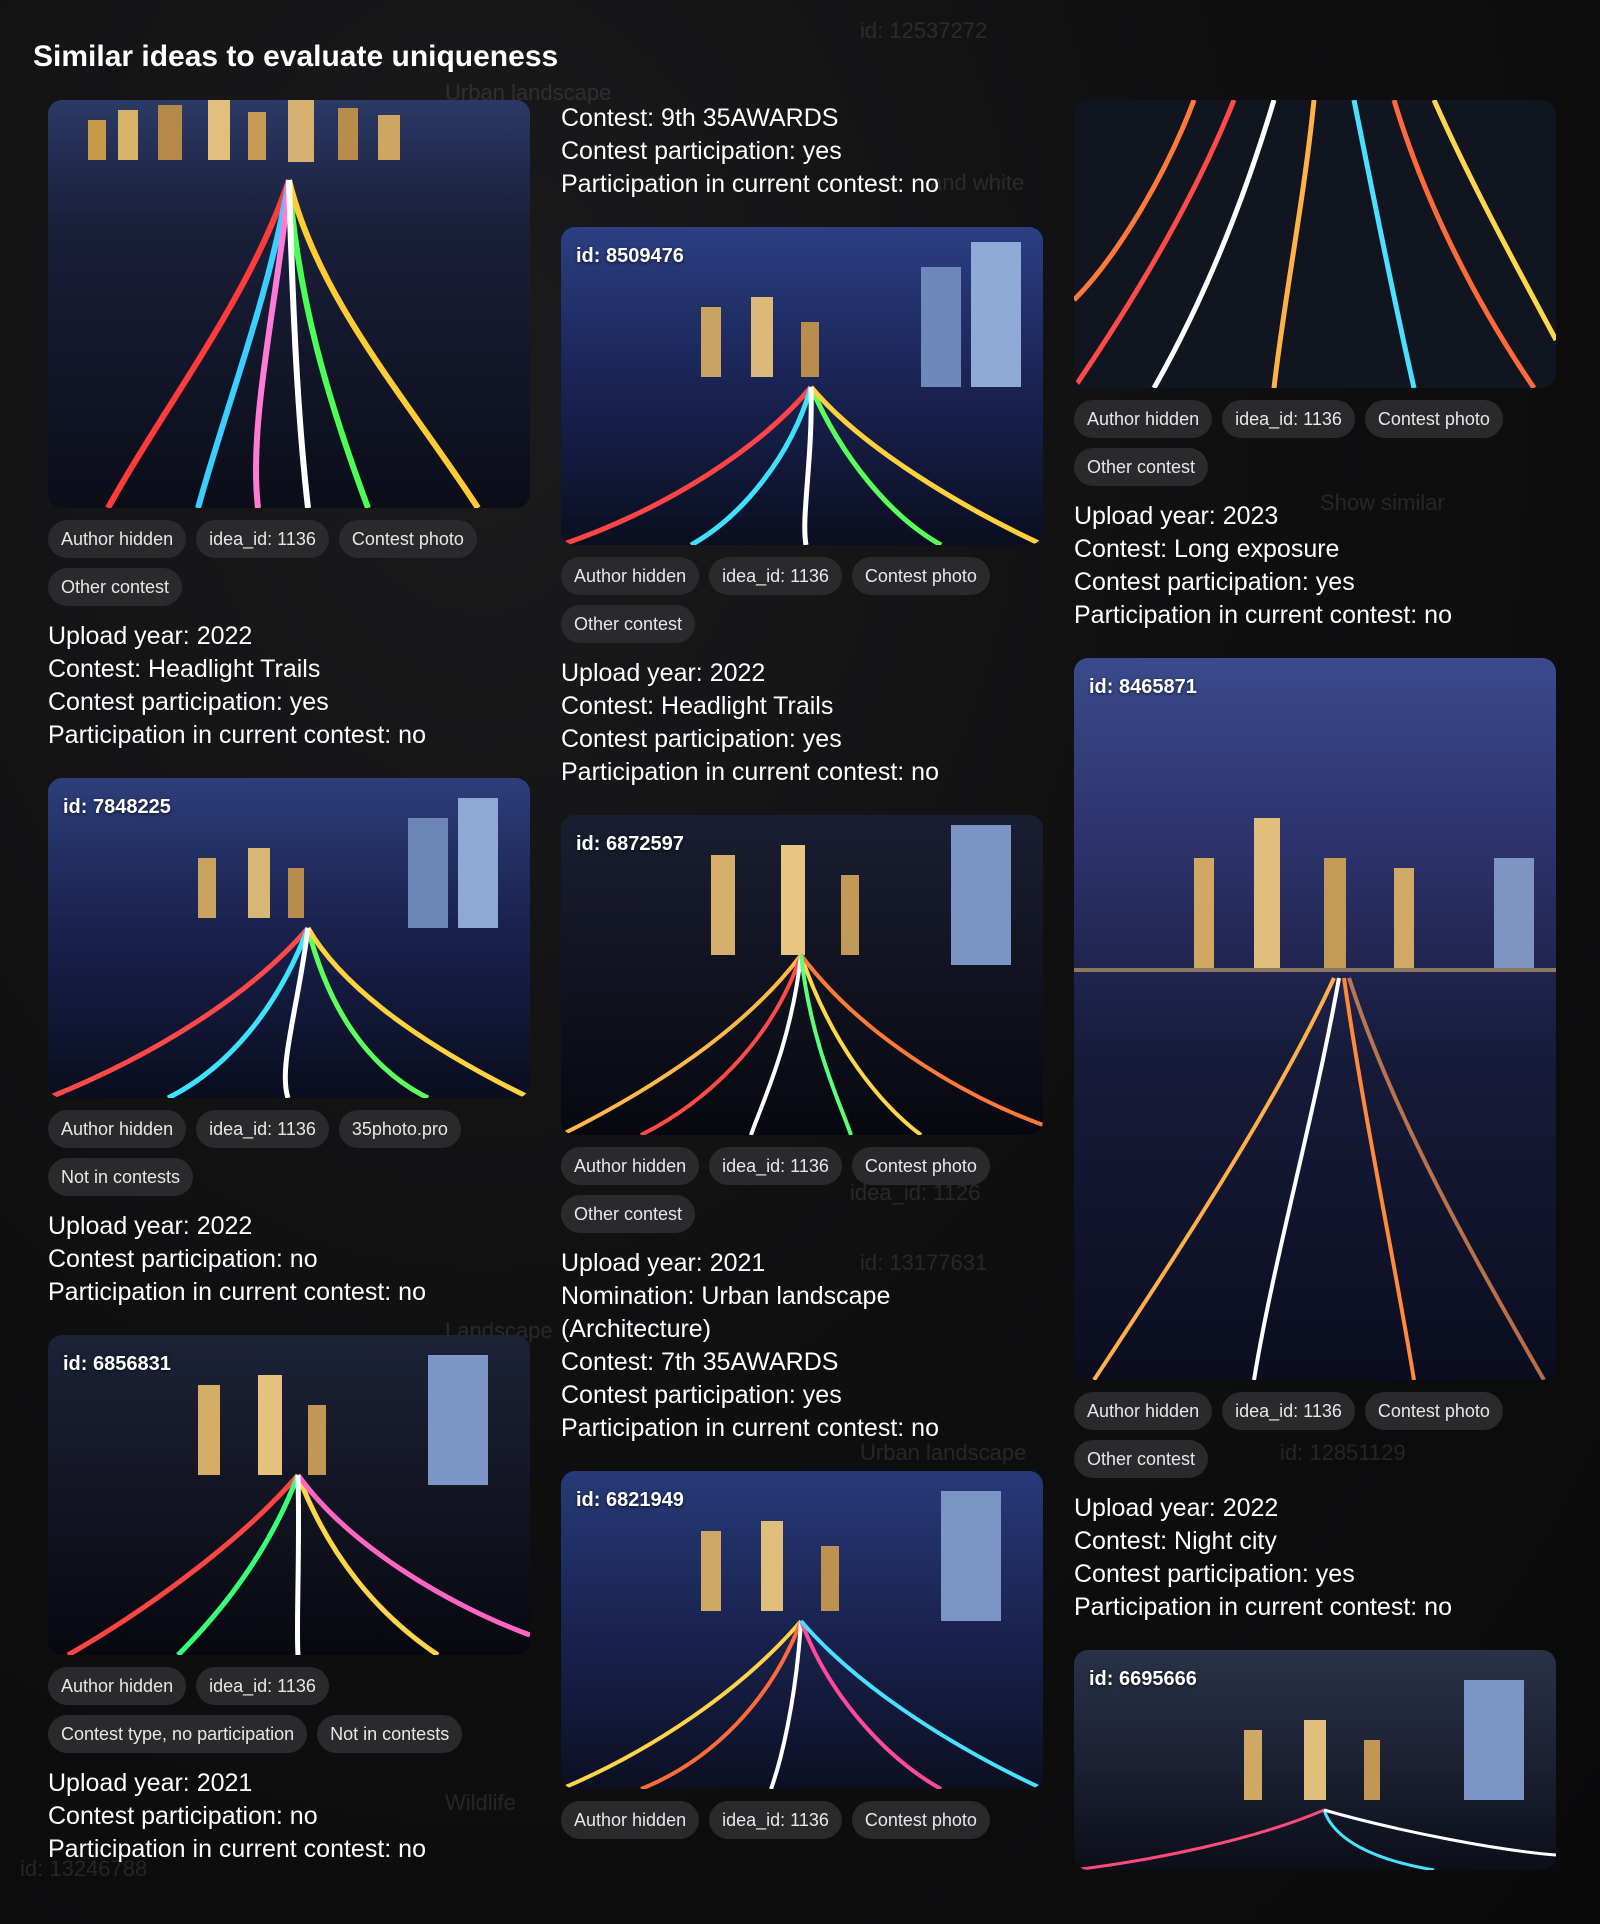 This screenshot has height=1924, width=1600. I want to click on upload-year: Upload year: 2023, so click(1176, 516).